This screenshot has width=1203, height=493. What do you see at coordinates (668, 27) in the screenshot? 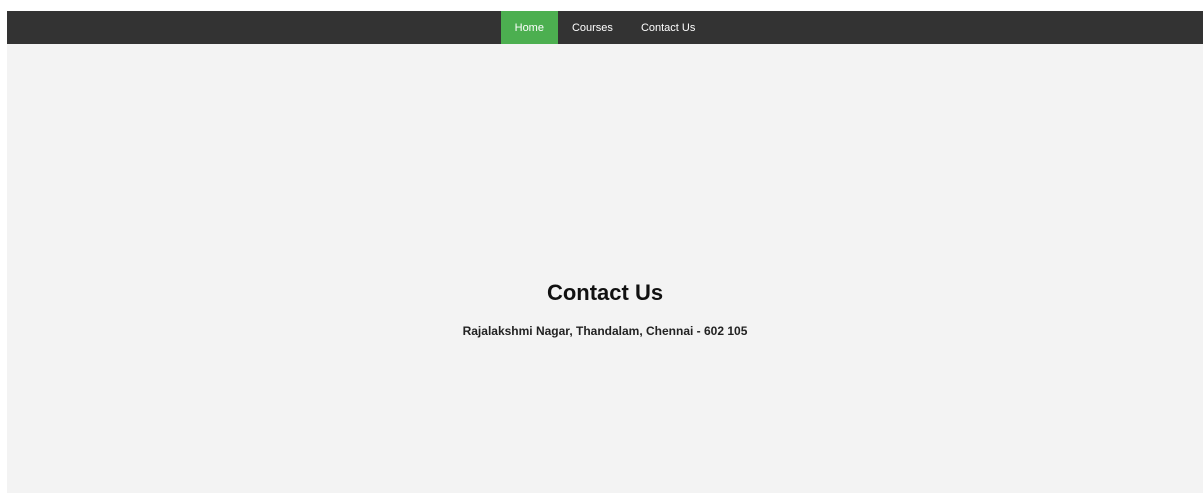
I see `nav-item-contact-us: Contact Us` at bounding box center [668, 27].